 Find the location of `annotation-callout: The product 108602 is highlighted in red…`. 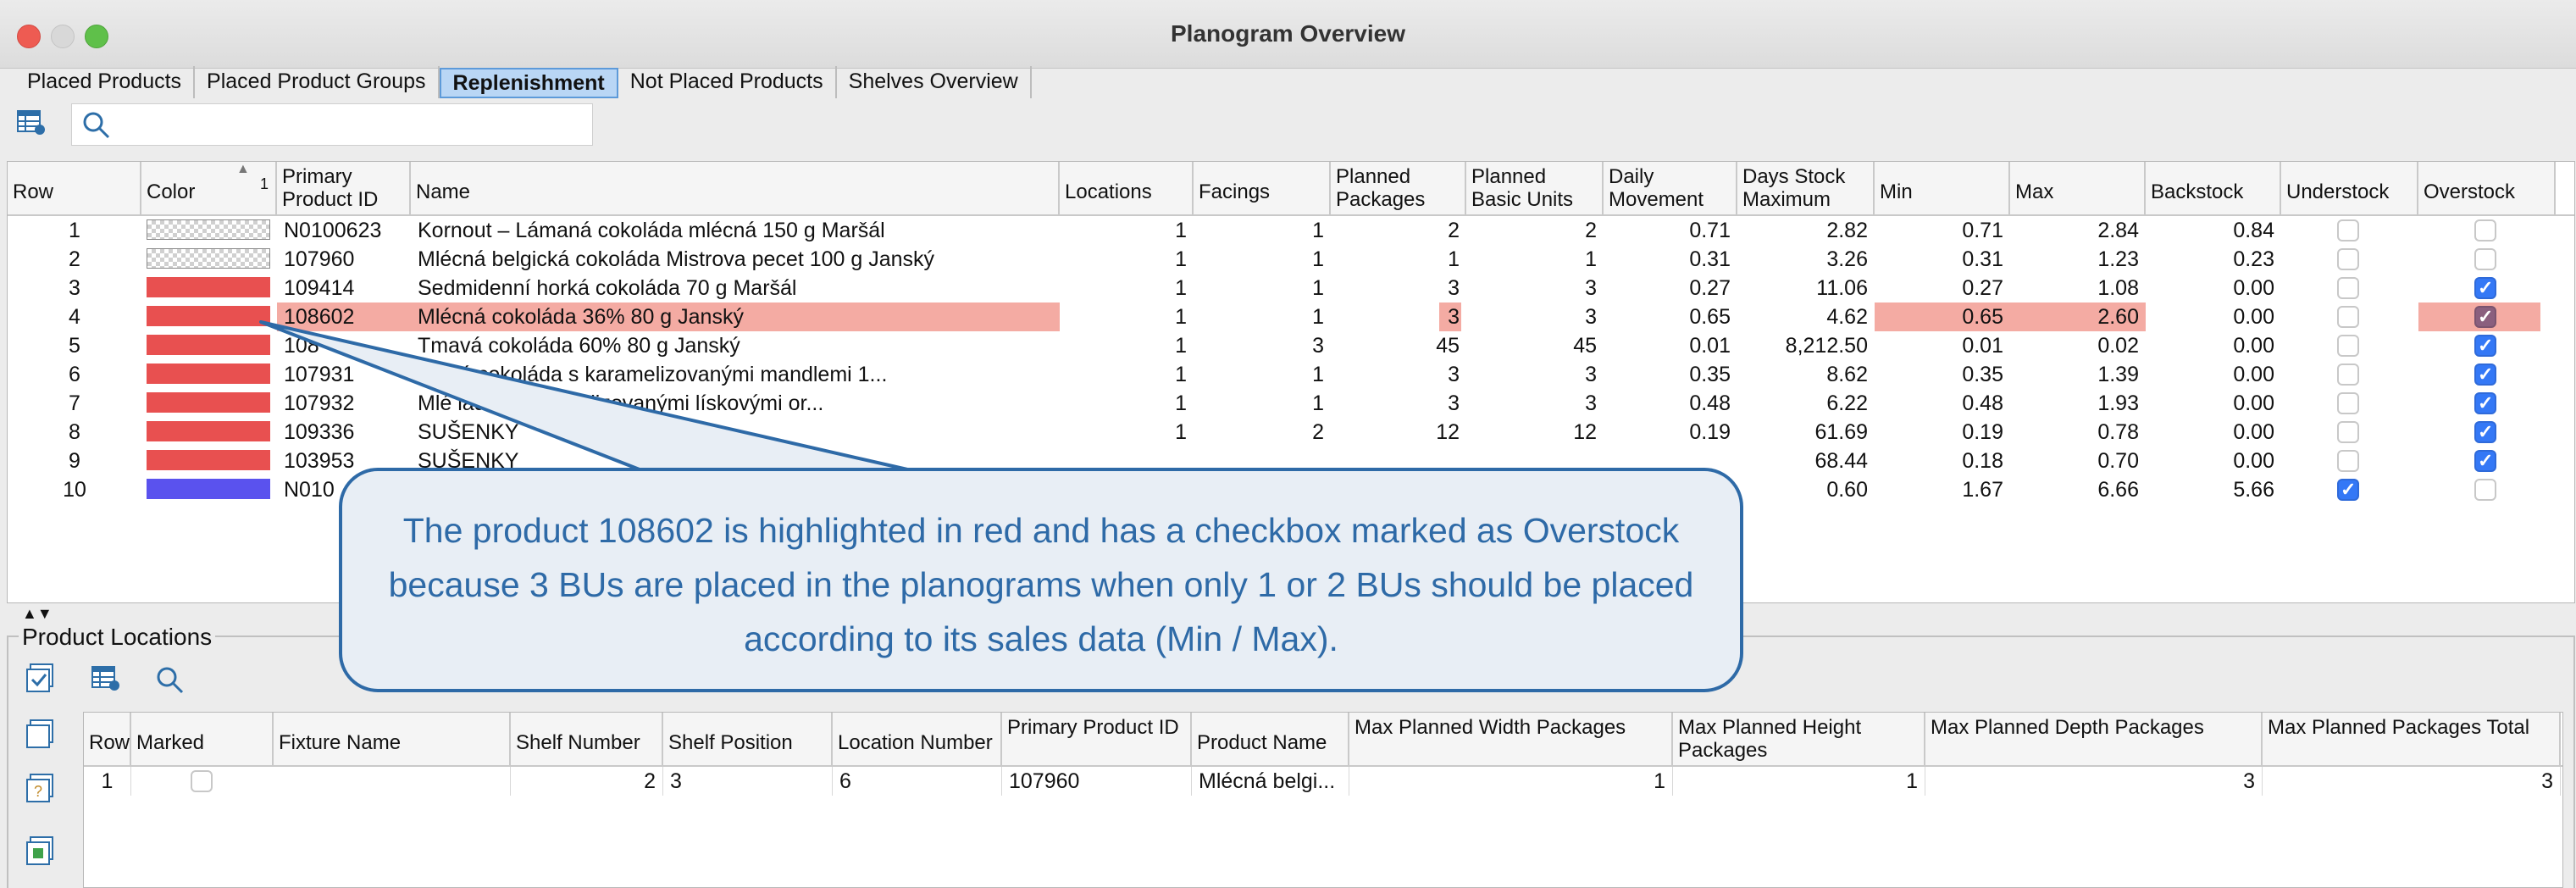

annotation-callout: The product 108602 is highlighted in red… is located at coordinates (1041, 580).